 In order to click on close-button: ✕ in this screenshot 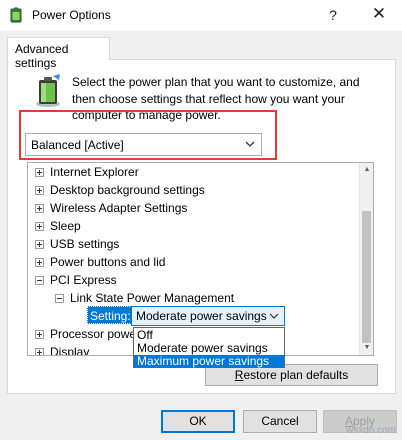, I will do `click(379, 15)`.